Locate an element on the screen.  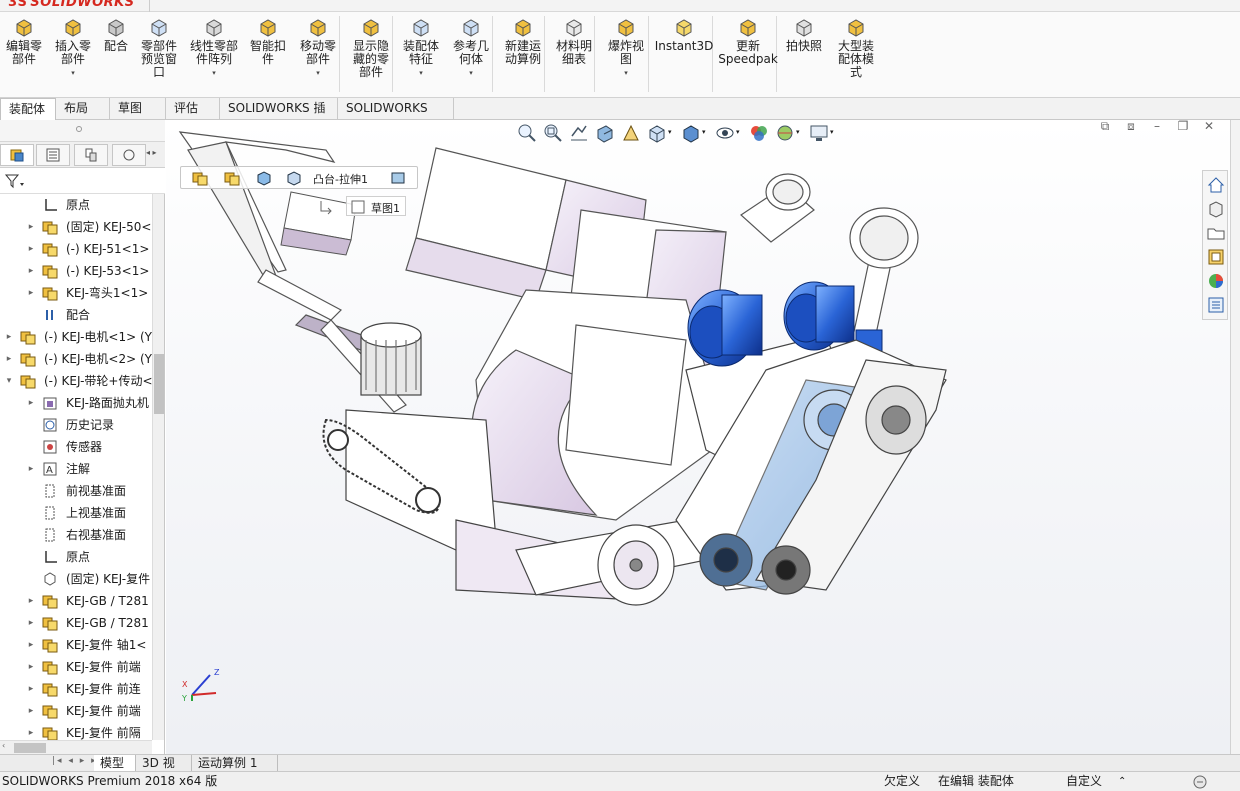
scroll-left-icon: ‹ is located at coordinates (3, 745).